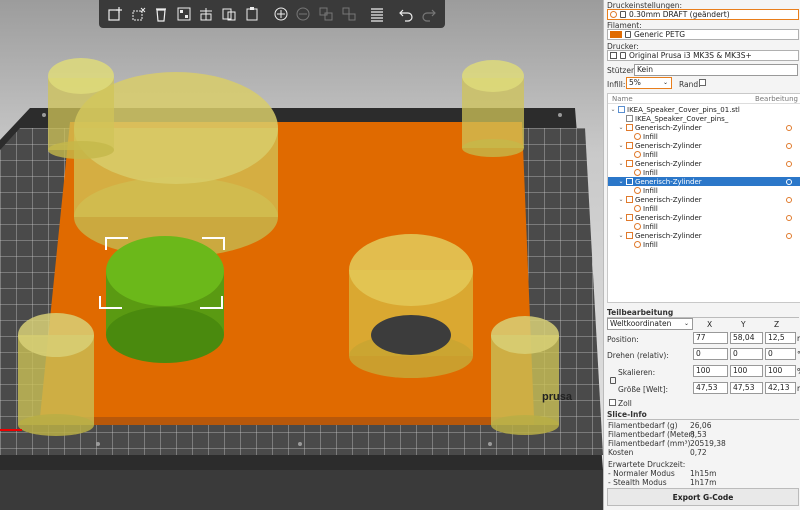 The width and height of the screenshot is (800, 510). What do you see at coordinates (613, 380) in the screenshot?
I see `scale-lock-icon` at bounding box center [613, 380].